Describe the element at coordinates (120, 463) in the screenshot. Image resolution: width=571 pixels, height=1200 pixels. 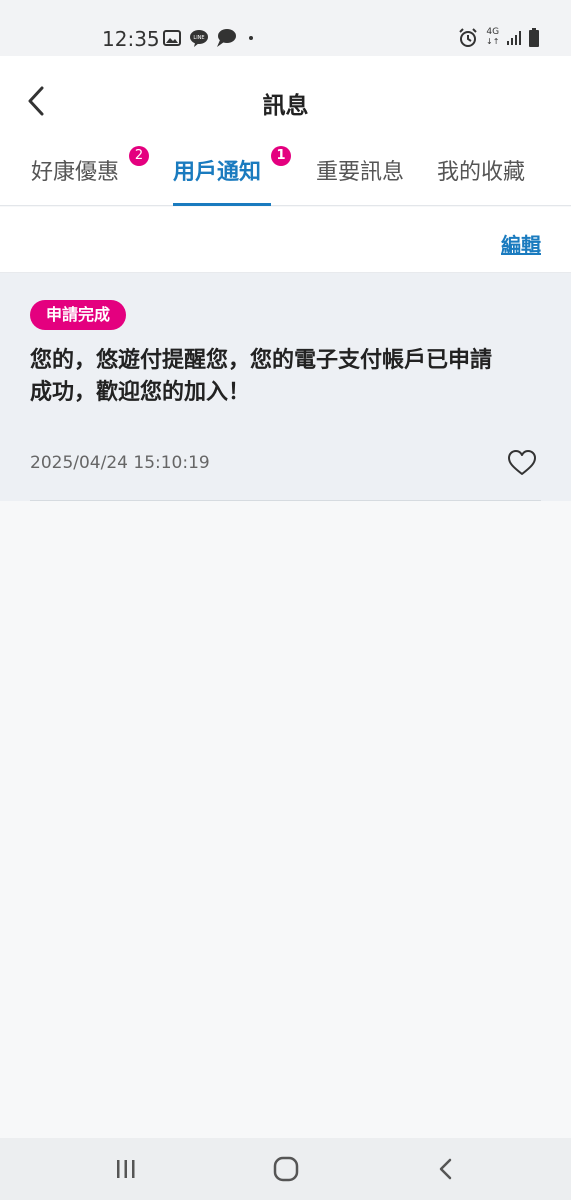
I see `message-datetime: 2025/04/24 15:10:19` at that location.